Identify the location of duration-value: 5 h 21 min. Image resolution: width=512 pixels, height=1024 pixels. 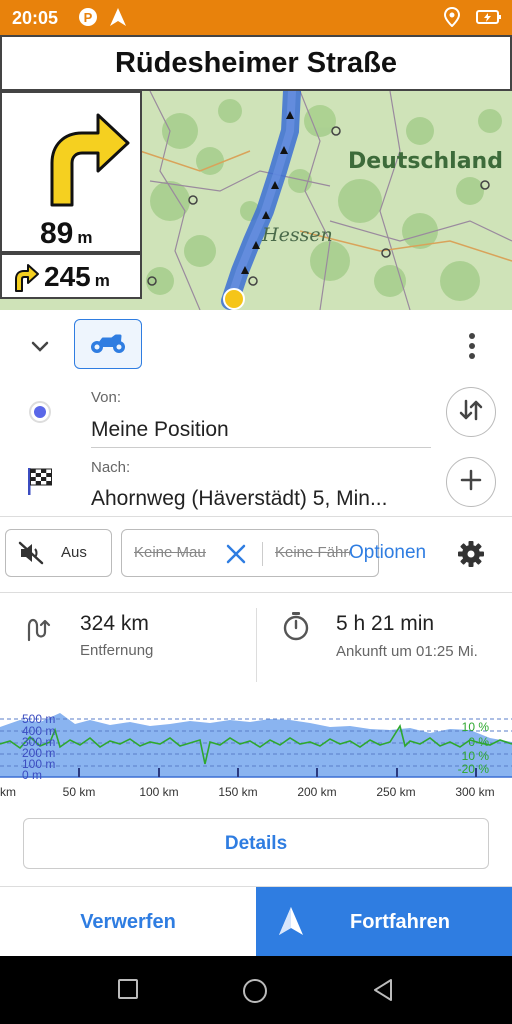
(385, 623).